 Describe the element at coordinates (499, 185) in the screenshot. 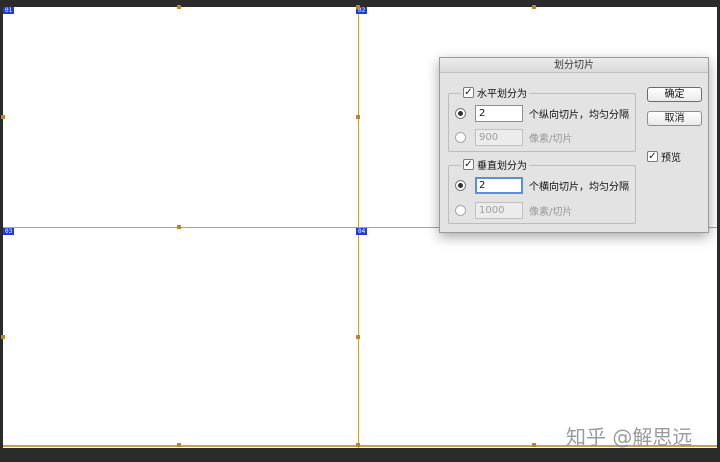

I see `vertical-count-input: 2` at that location.